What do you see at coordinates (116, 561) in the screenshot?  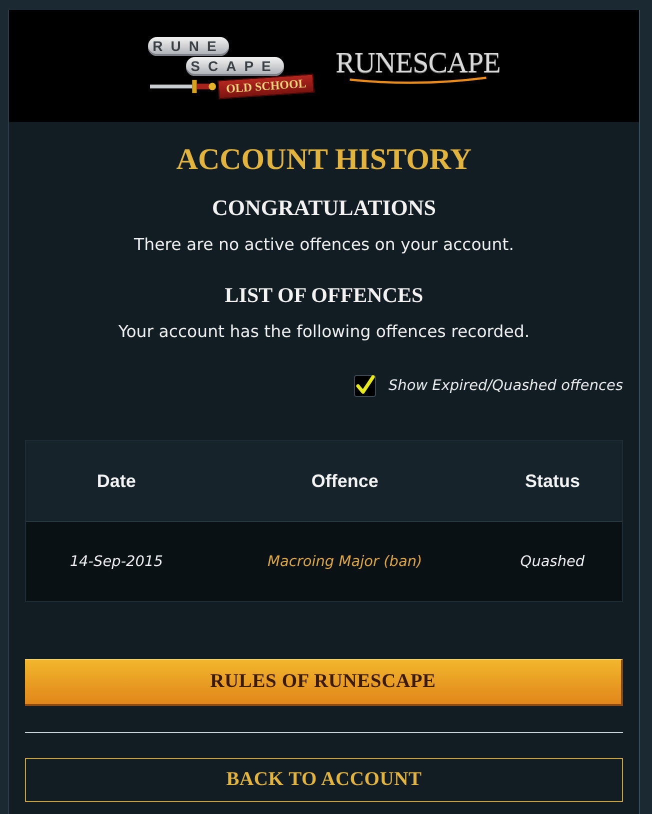 I see `table-cell: 14-Sep-2015` at bounding box center [116, 561].